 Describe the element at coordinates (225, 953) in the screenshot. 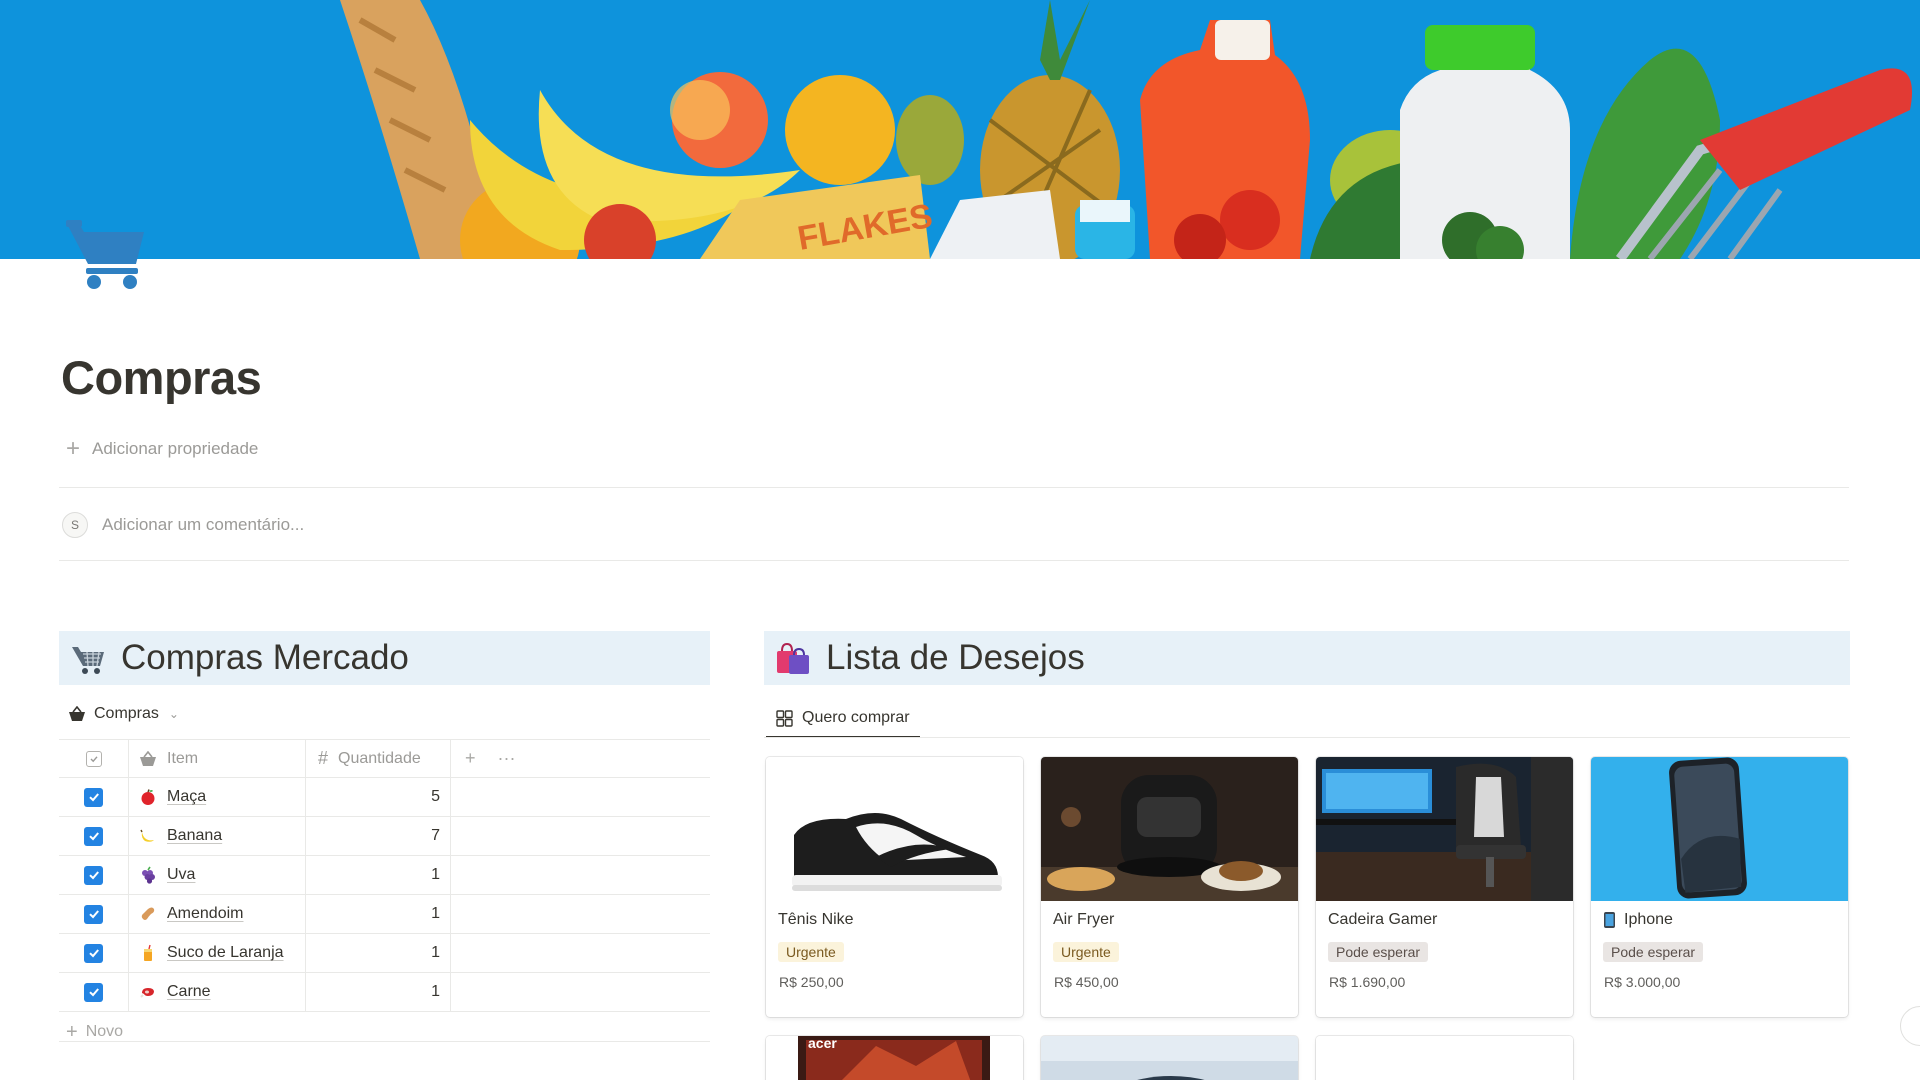

I see `item-name: Suco de Laranja` at that location.